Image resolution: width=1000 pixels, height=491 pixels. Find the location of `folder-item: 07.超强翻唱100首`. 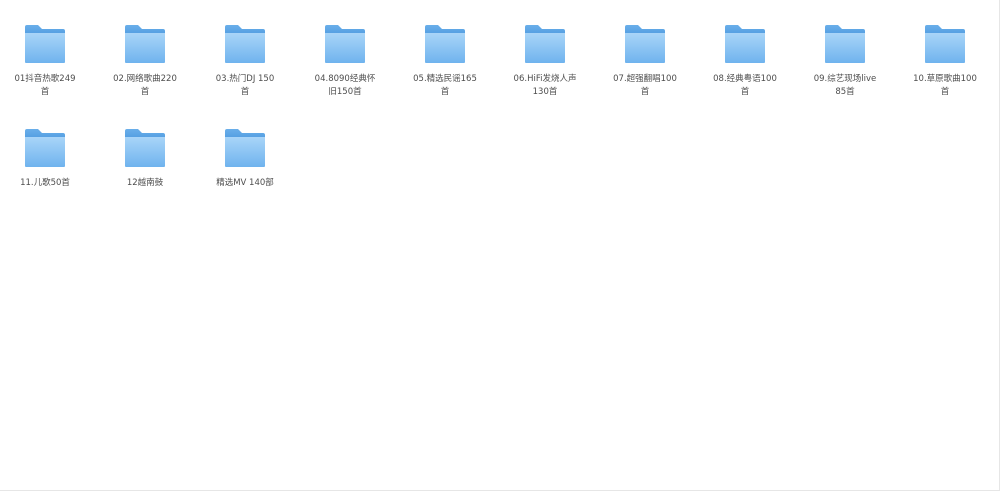

folder-item: 07.超强翻唱100首 is located at coordinates (645, 61).